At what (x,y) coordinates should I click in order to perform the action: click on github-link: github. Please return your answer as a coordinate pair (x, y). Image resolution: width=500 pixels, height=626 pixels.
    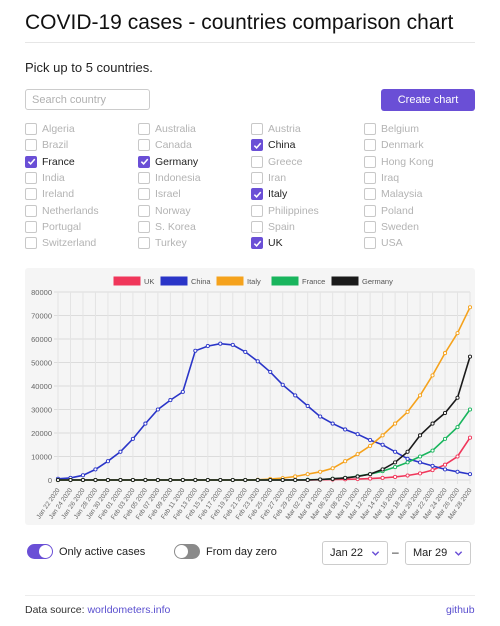
    Looking at the image, I should click on (460, 610).